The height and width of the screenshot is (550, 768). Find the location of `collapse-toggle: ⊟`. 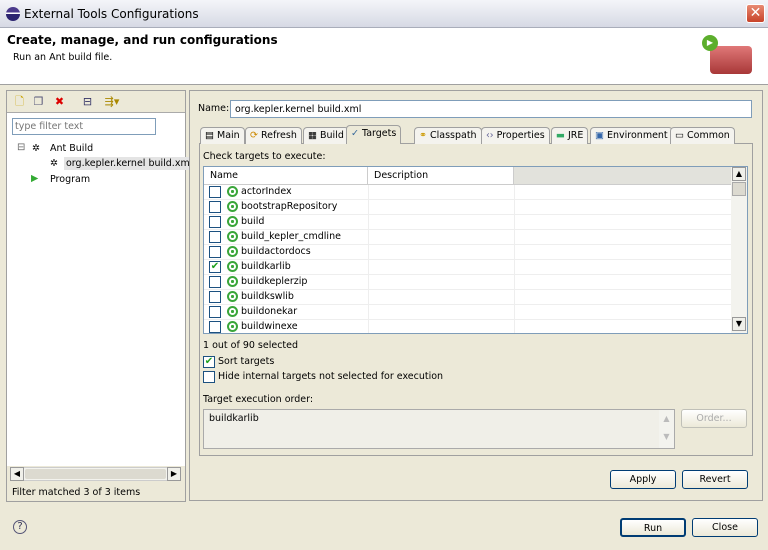

collapse-toggle: ⊟ is located at coordinates (21, 147).